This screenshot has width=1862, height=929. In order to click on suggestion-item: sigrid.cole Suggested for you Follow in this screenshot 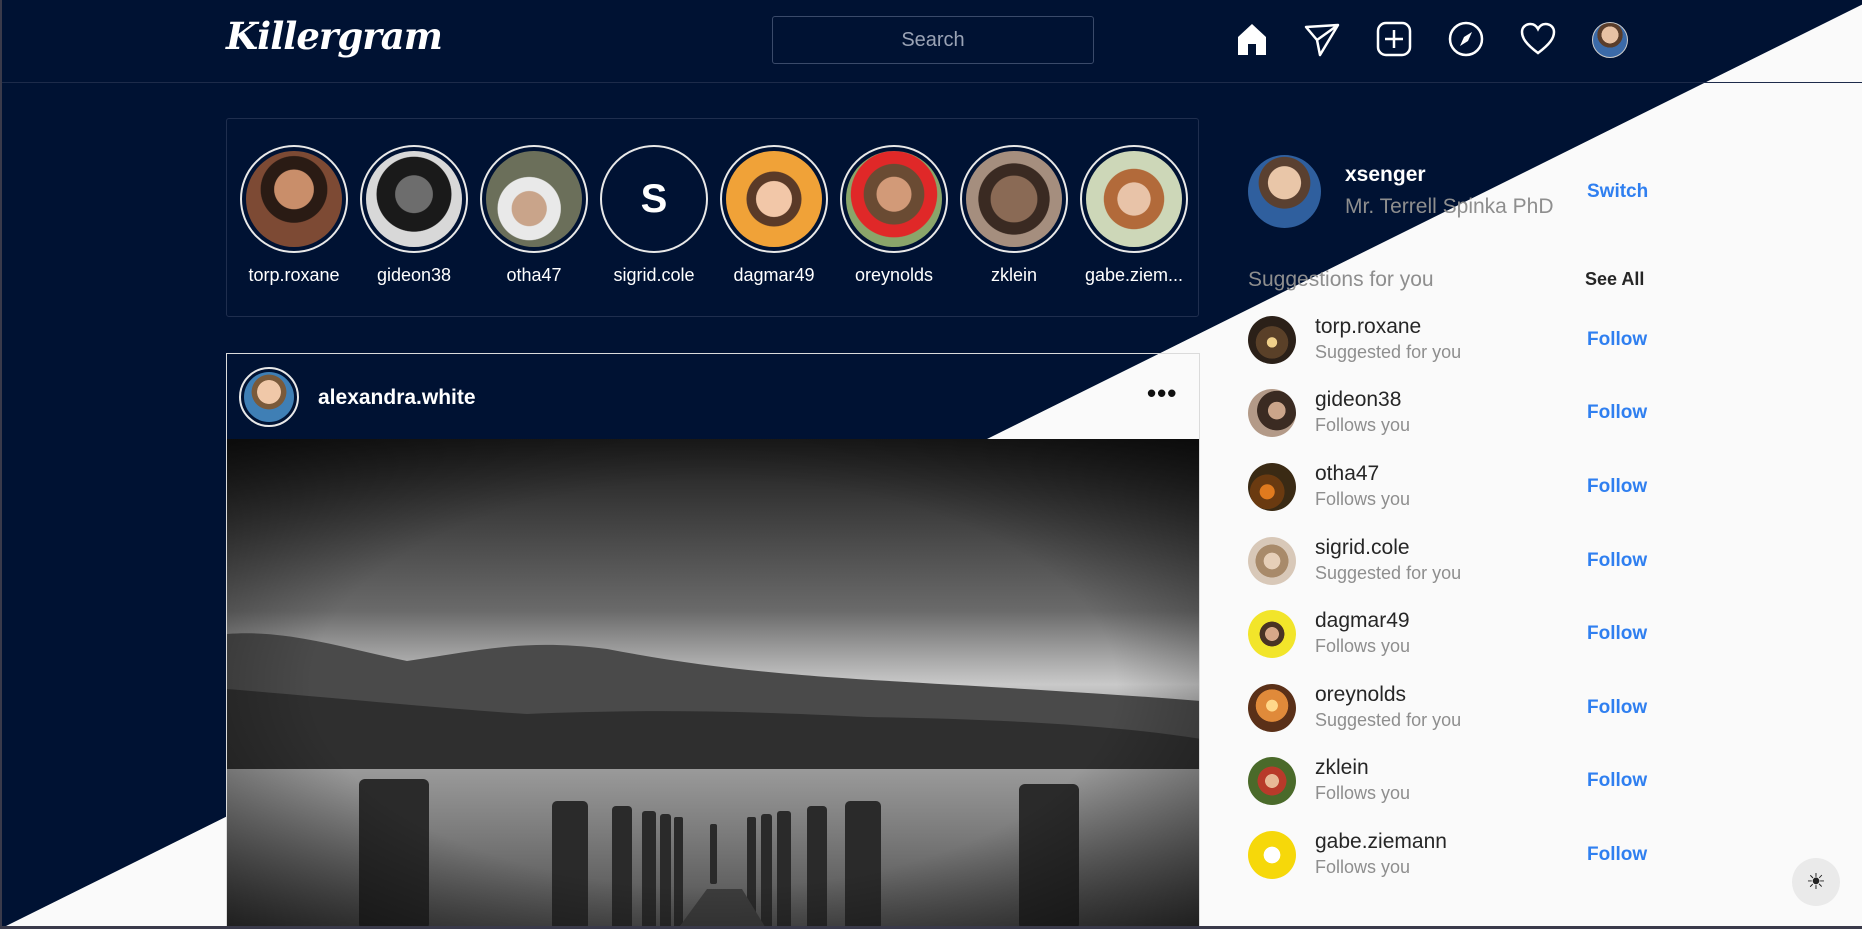, I will do `click(1447, 566)`.